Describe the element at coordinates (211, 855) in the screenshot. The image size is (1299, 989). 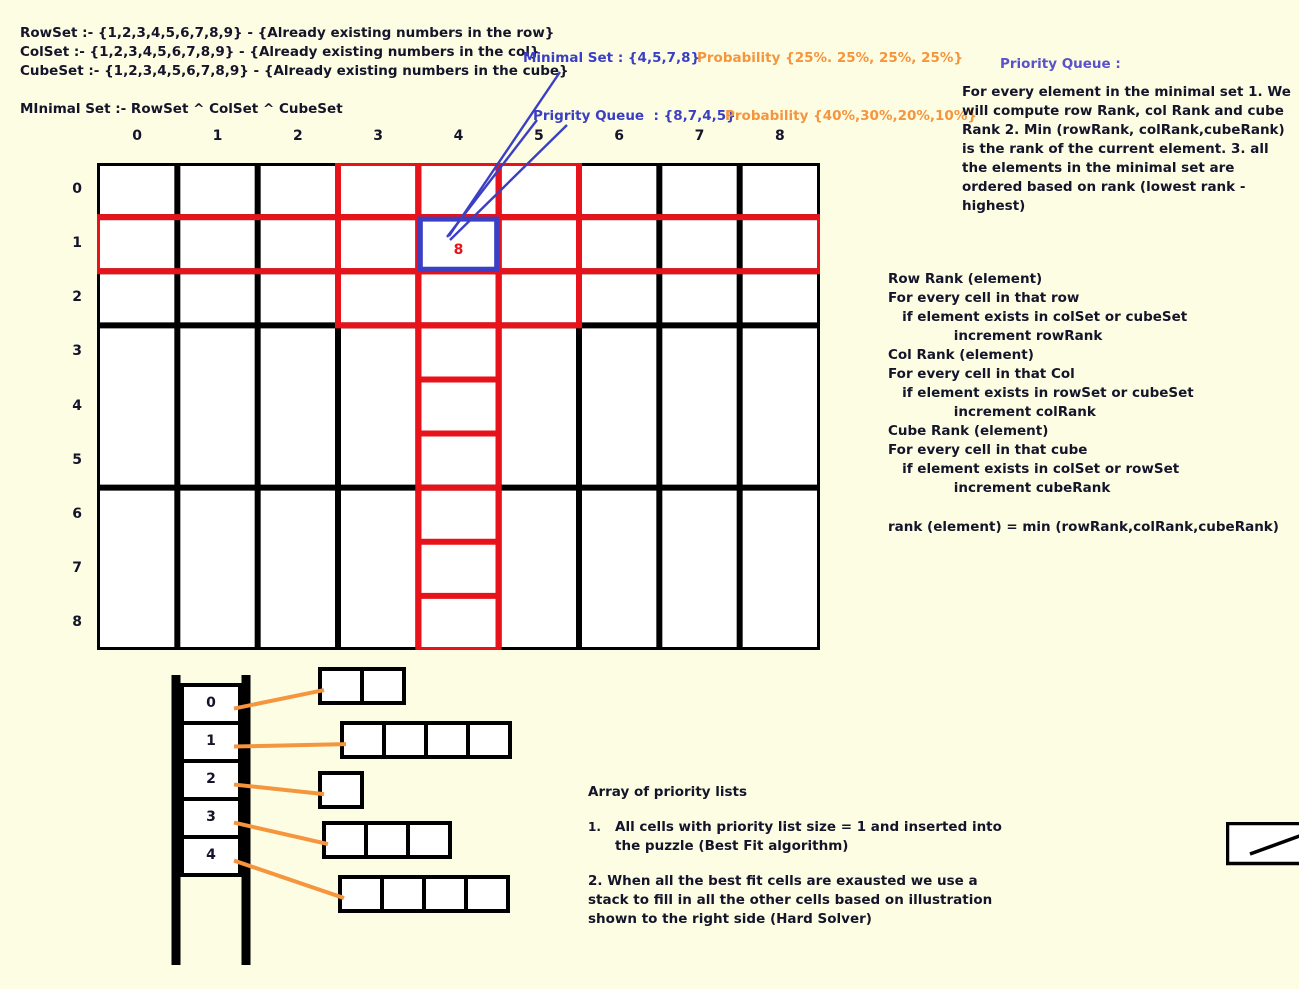
I see `array-slot-label-4: 4` at that location.